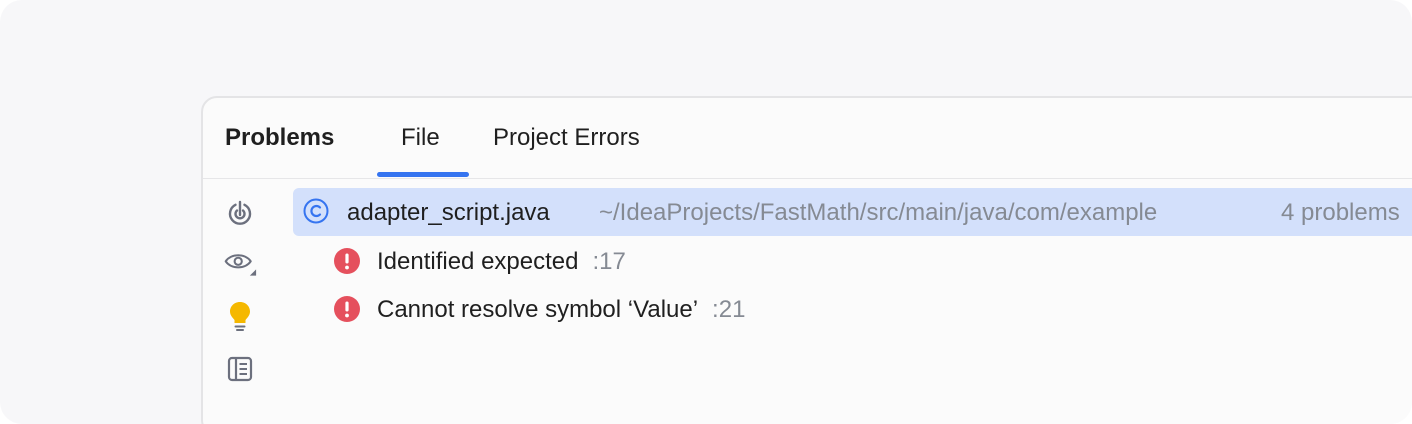  What do you see at coordinates (448, 212) in the screenshot?
I see `file-name: adapter_script.java` at bounding box center [448, 212].